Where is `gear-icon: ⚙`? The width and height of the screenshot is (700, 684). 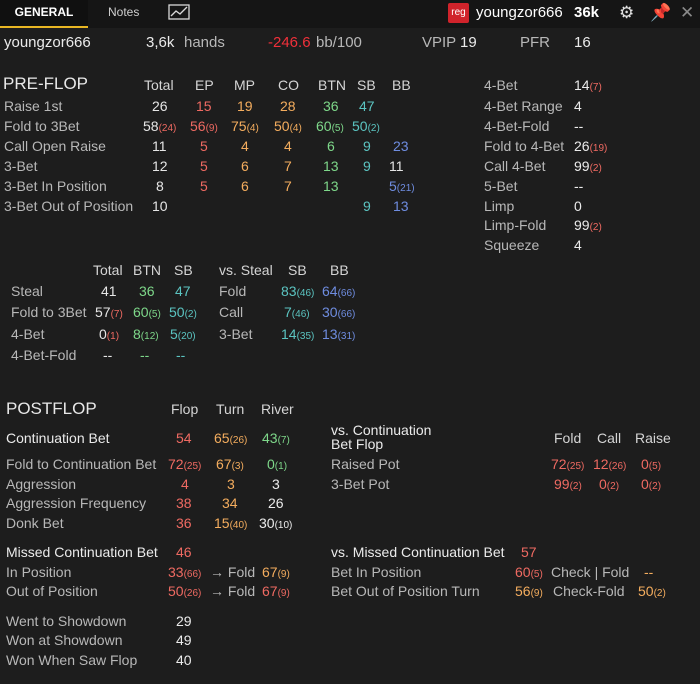
gear-icon: ⚙ is located at coordinates (626, 13).